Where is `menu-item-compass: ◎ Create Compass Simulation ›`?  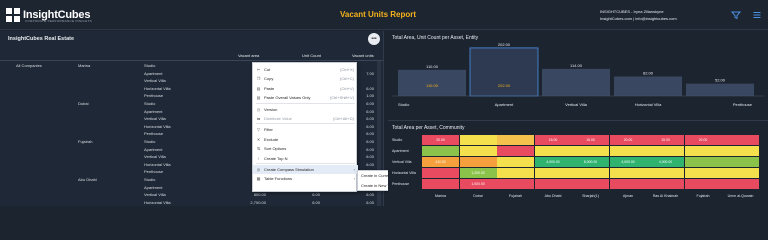 menu-item-compass: ◎ Create Compass Simulation › is located at coordinates (305, 169).